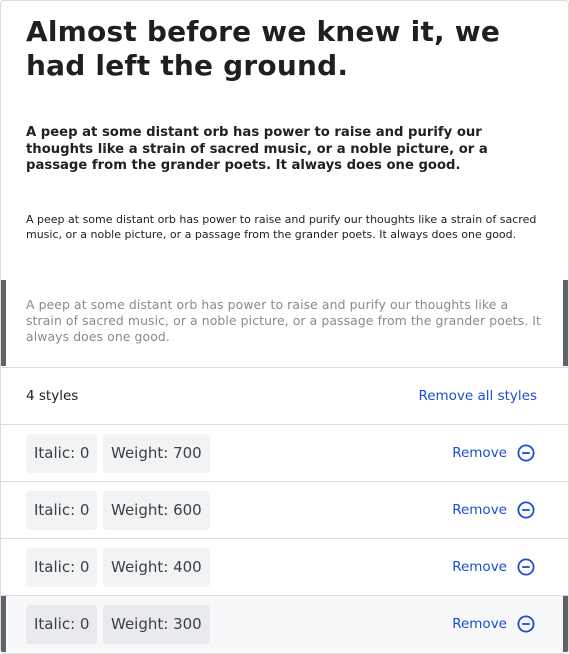 This screenshot has height=654, width=569. Describe the element at coordinates (156, 567) in the screenshot. I see `weight-chip: Weight: 400` at that location.